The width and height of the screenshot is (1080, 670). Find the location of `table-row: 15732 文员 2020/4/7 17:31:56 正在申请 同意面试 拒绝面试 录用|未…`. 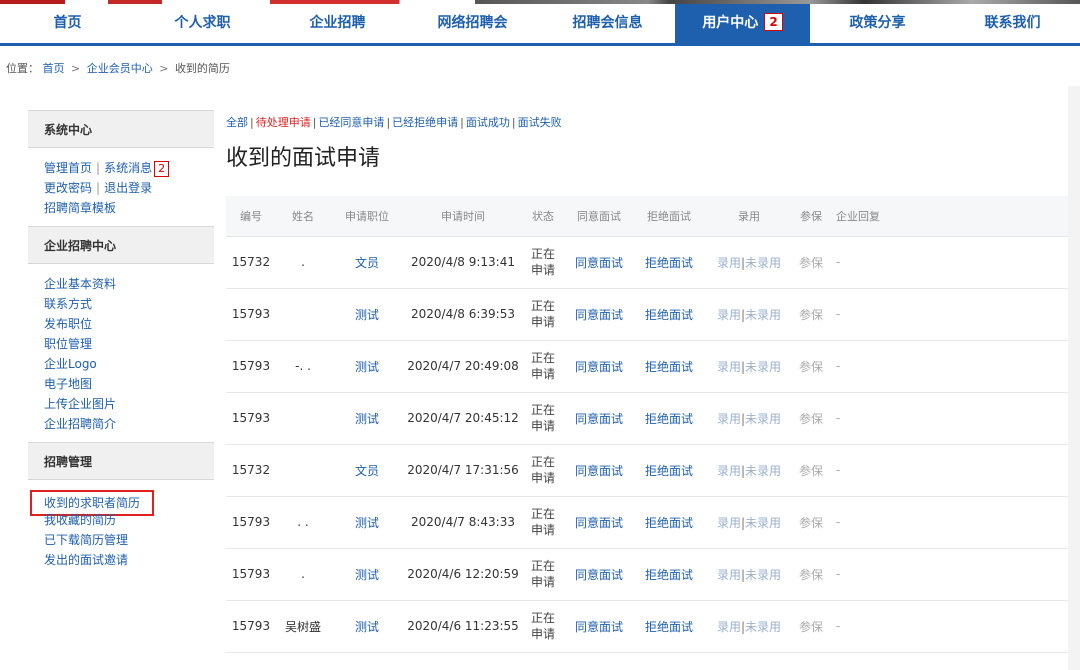

table-row: 15732 文员 2020/4/7 17:31:56 正在申请 同意面试 拒绝面试 录用|未… is located at coordinates (647, 470).